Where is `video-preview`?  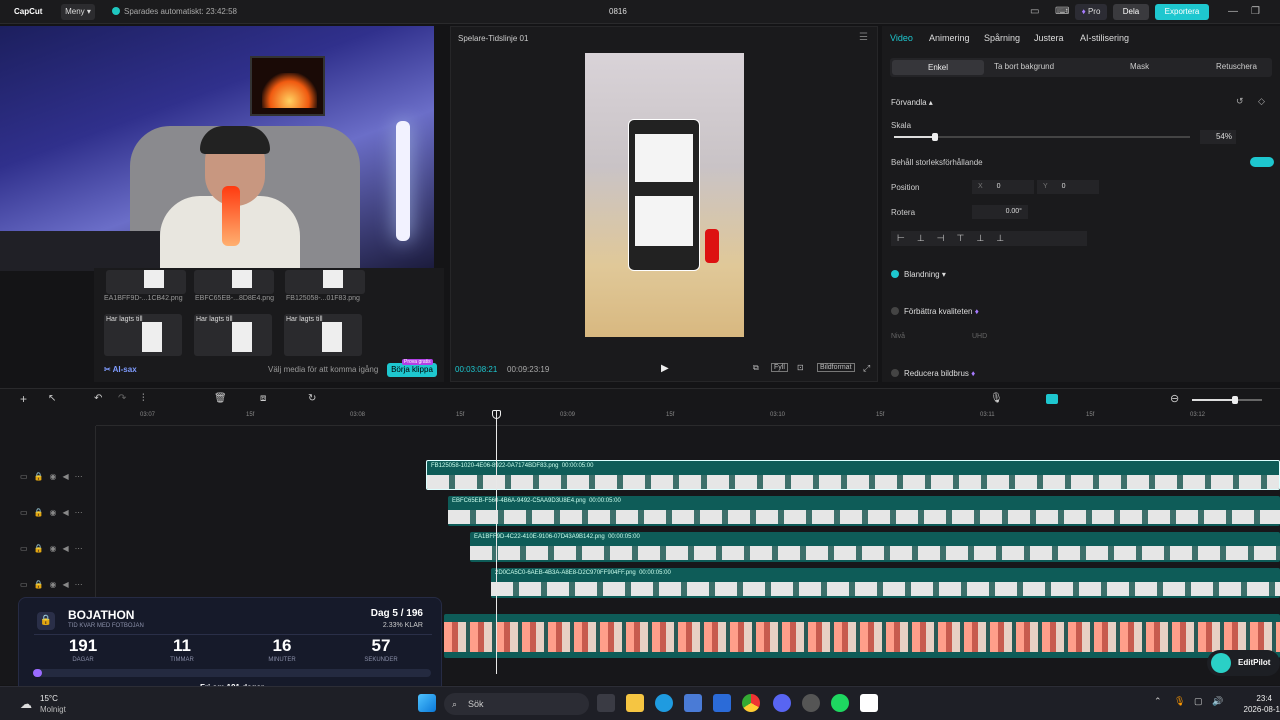
video-preview is located at coordinates (664, 195).